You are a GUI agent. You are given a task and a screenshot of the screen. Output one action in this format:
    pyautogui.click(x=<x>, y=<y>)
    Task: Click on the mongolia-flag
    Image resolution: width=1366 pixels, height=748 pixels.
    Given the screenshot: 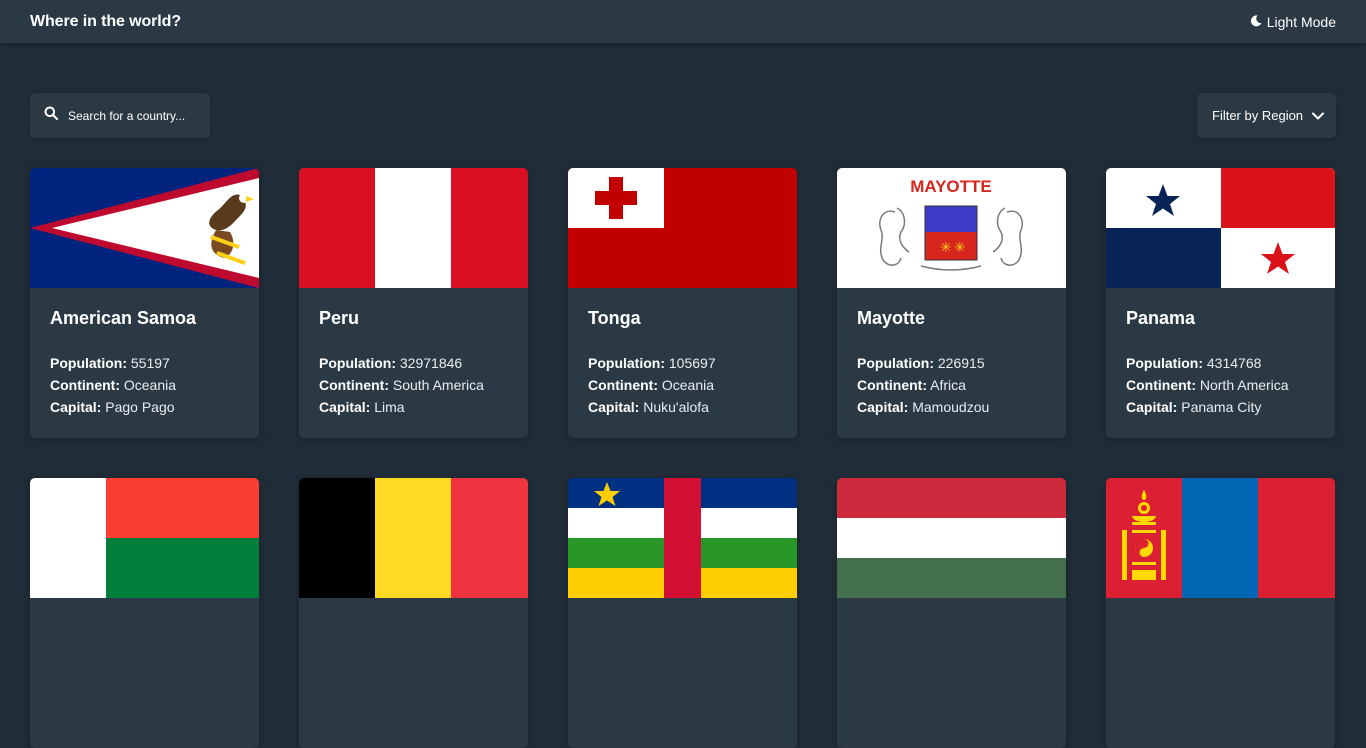 What is the action you would take?
    pyautogui.click(x=1220, y=538)
    